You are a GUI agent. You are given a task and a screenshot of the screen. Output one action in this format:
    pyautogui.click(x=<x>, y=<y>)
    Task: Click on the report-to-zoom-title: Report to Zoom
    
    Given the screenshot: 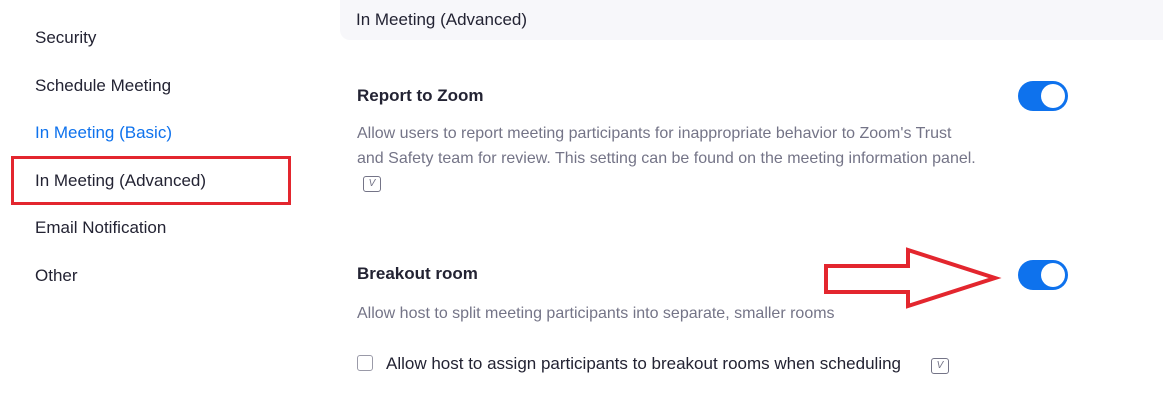 What is the action you would take?
    pyautogui.click(x=420, y=95)
    